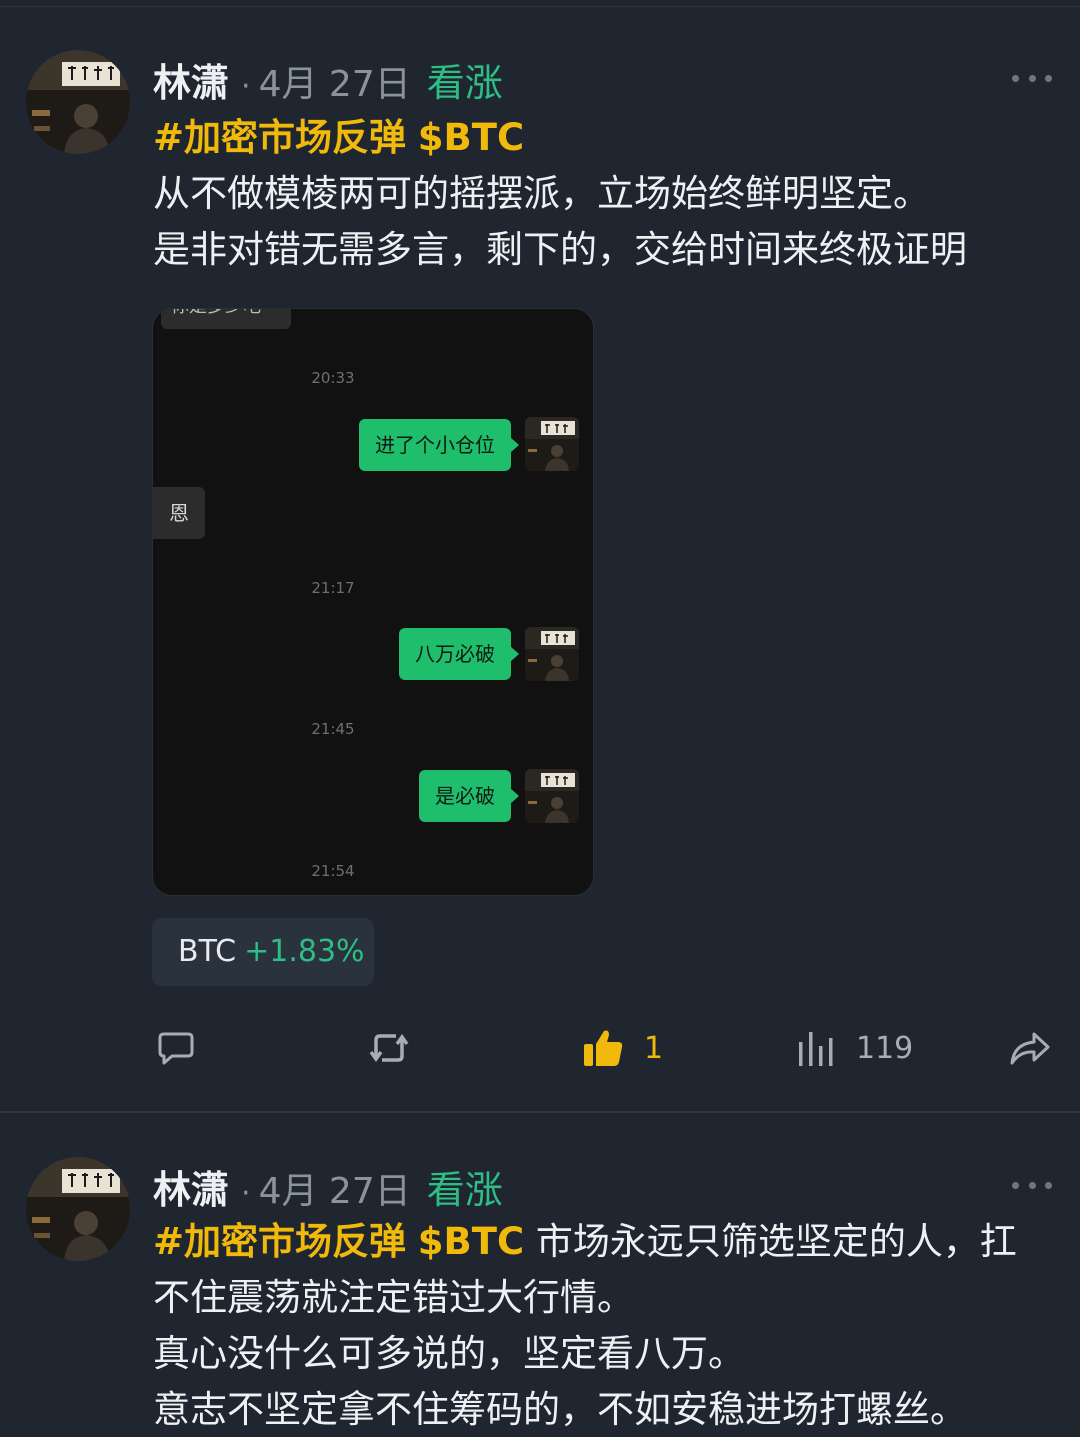 This screenshot has width=1080, height=1437. What do you see at coordinates (333, 871) in the screenshot?
I see `chat-timestamp: 21:54` at bounding box center [333, 871].